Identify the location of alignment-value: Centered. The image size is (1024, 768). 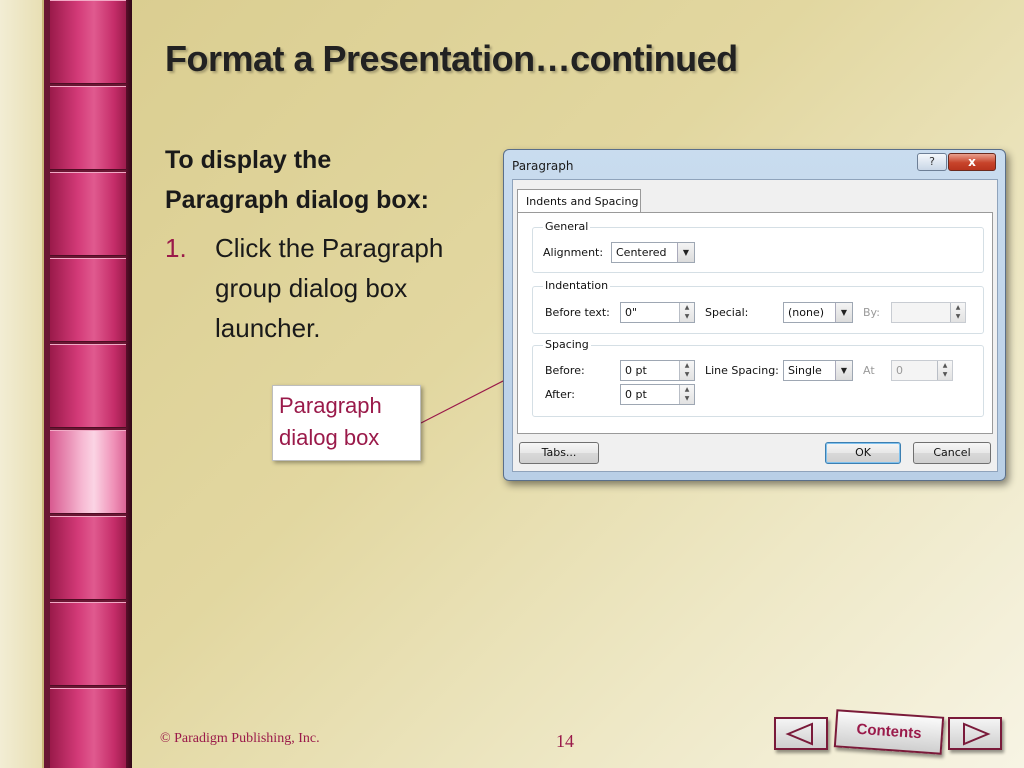
(641, 252).